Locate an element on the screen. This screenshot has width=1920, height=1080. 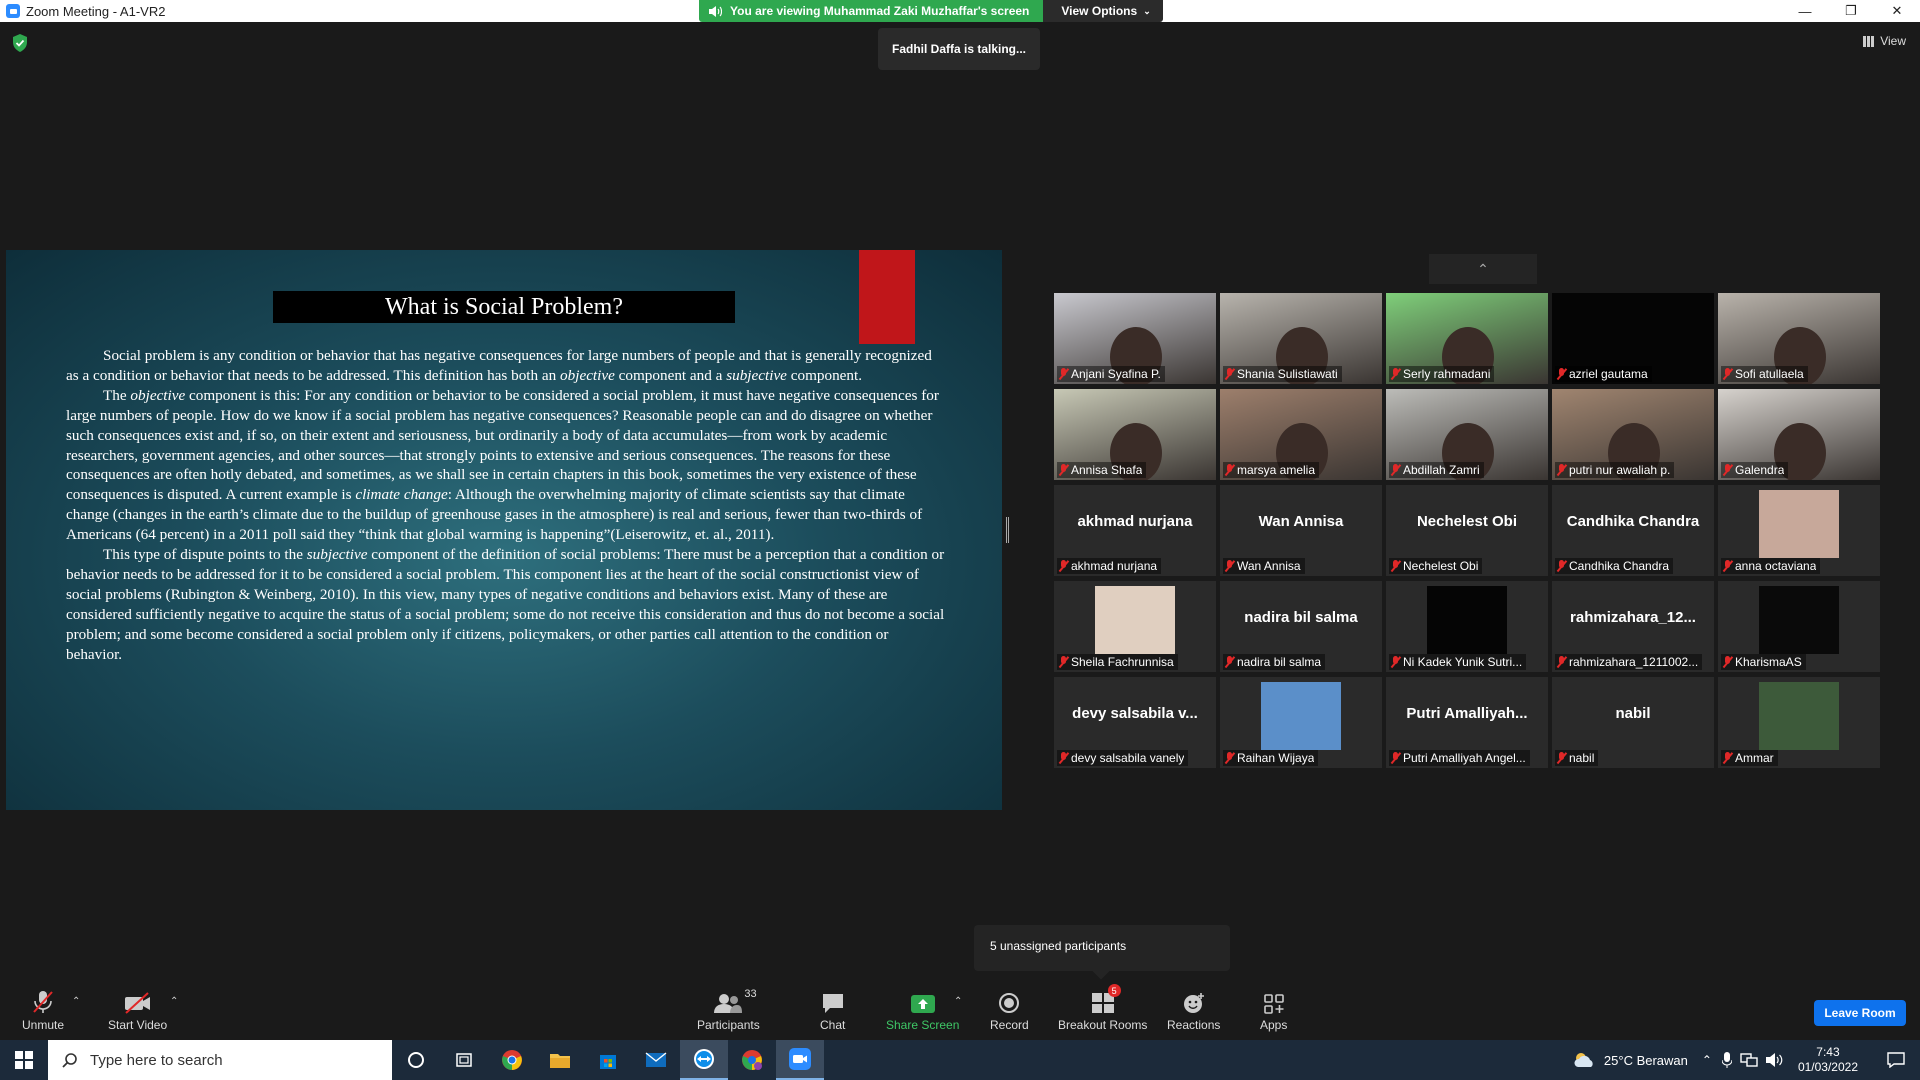
notification-icon is located at coordinates (1896, 1060).